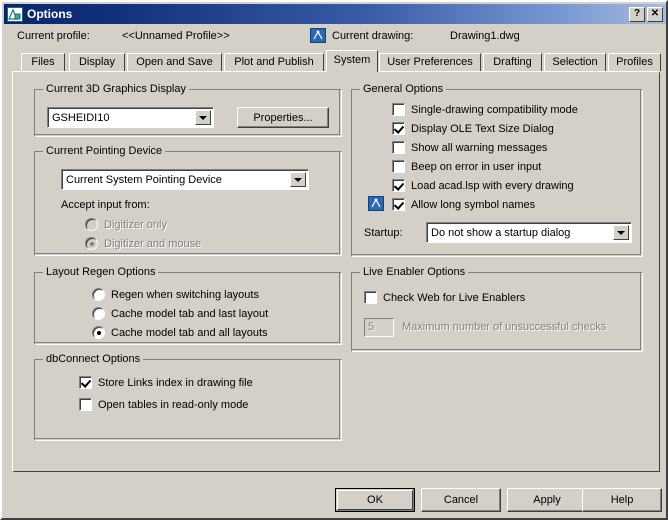  Describe the element at coordinates (190, 313) in the screenshot. I see `radio-label: Cache model tab and last layout` at that location.